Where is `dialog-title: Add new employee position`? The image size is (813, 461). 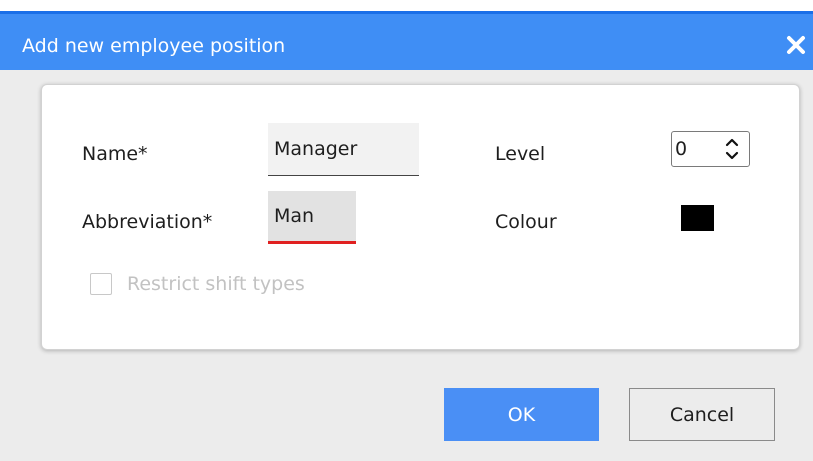
dialog-title: Add new employee position is located at coordinates (154, 46).